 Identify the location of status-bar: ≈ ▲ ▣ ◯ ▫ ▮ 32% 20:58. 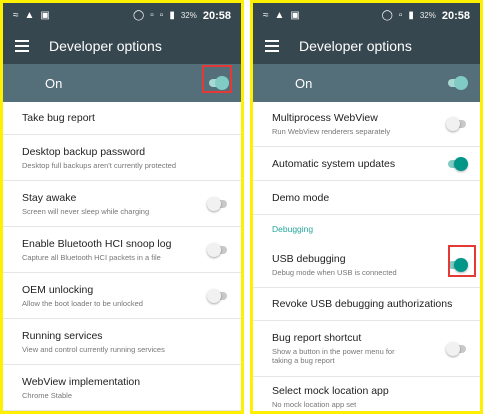
(366, 15).